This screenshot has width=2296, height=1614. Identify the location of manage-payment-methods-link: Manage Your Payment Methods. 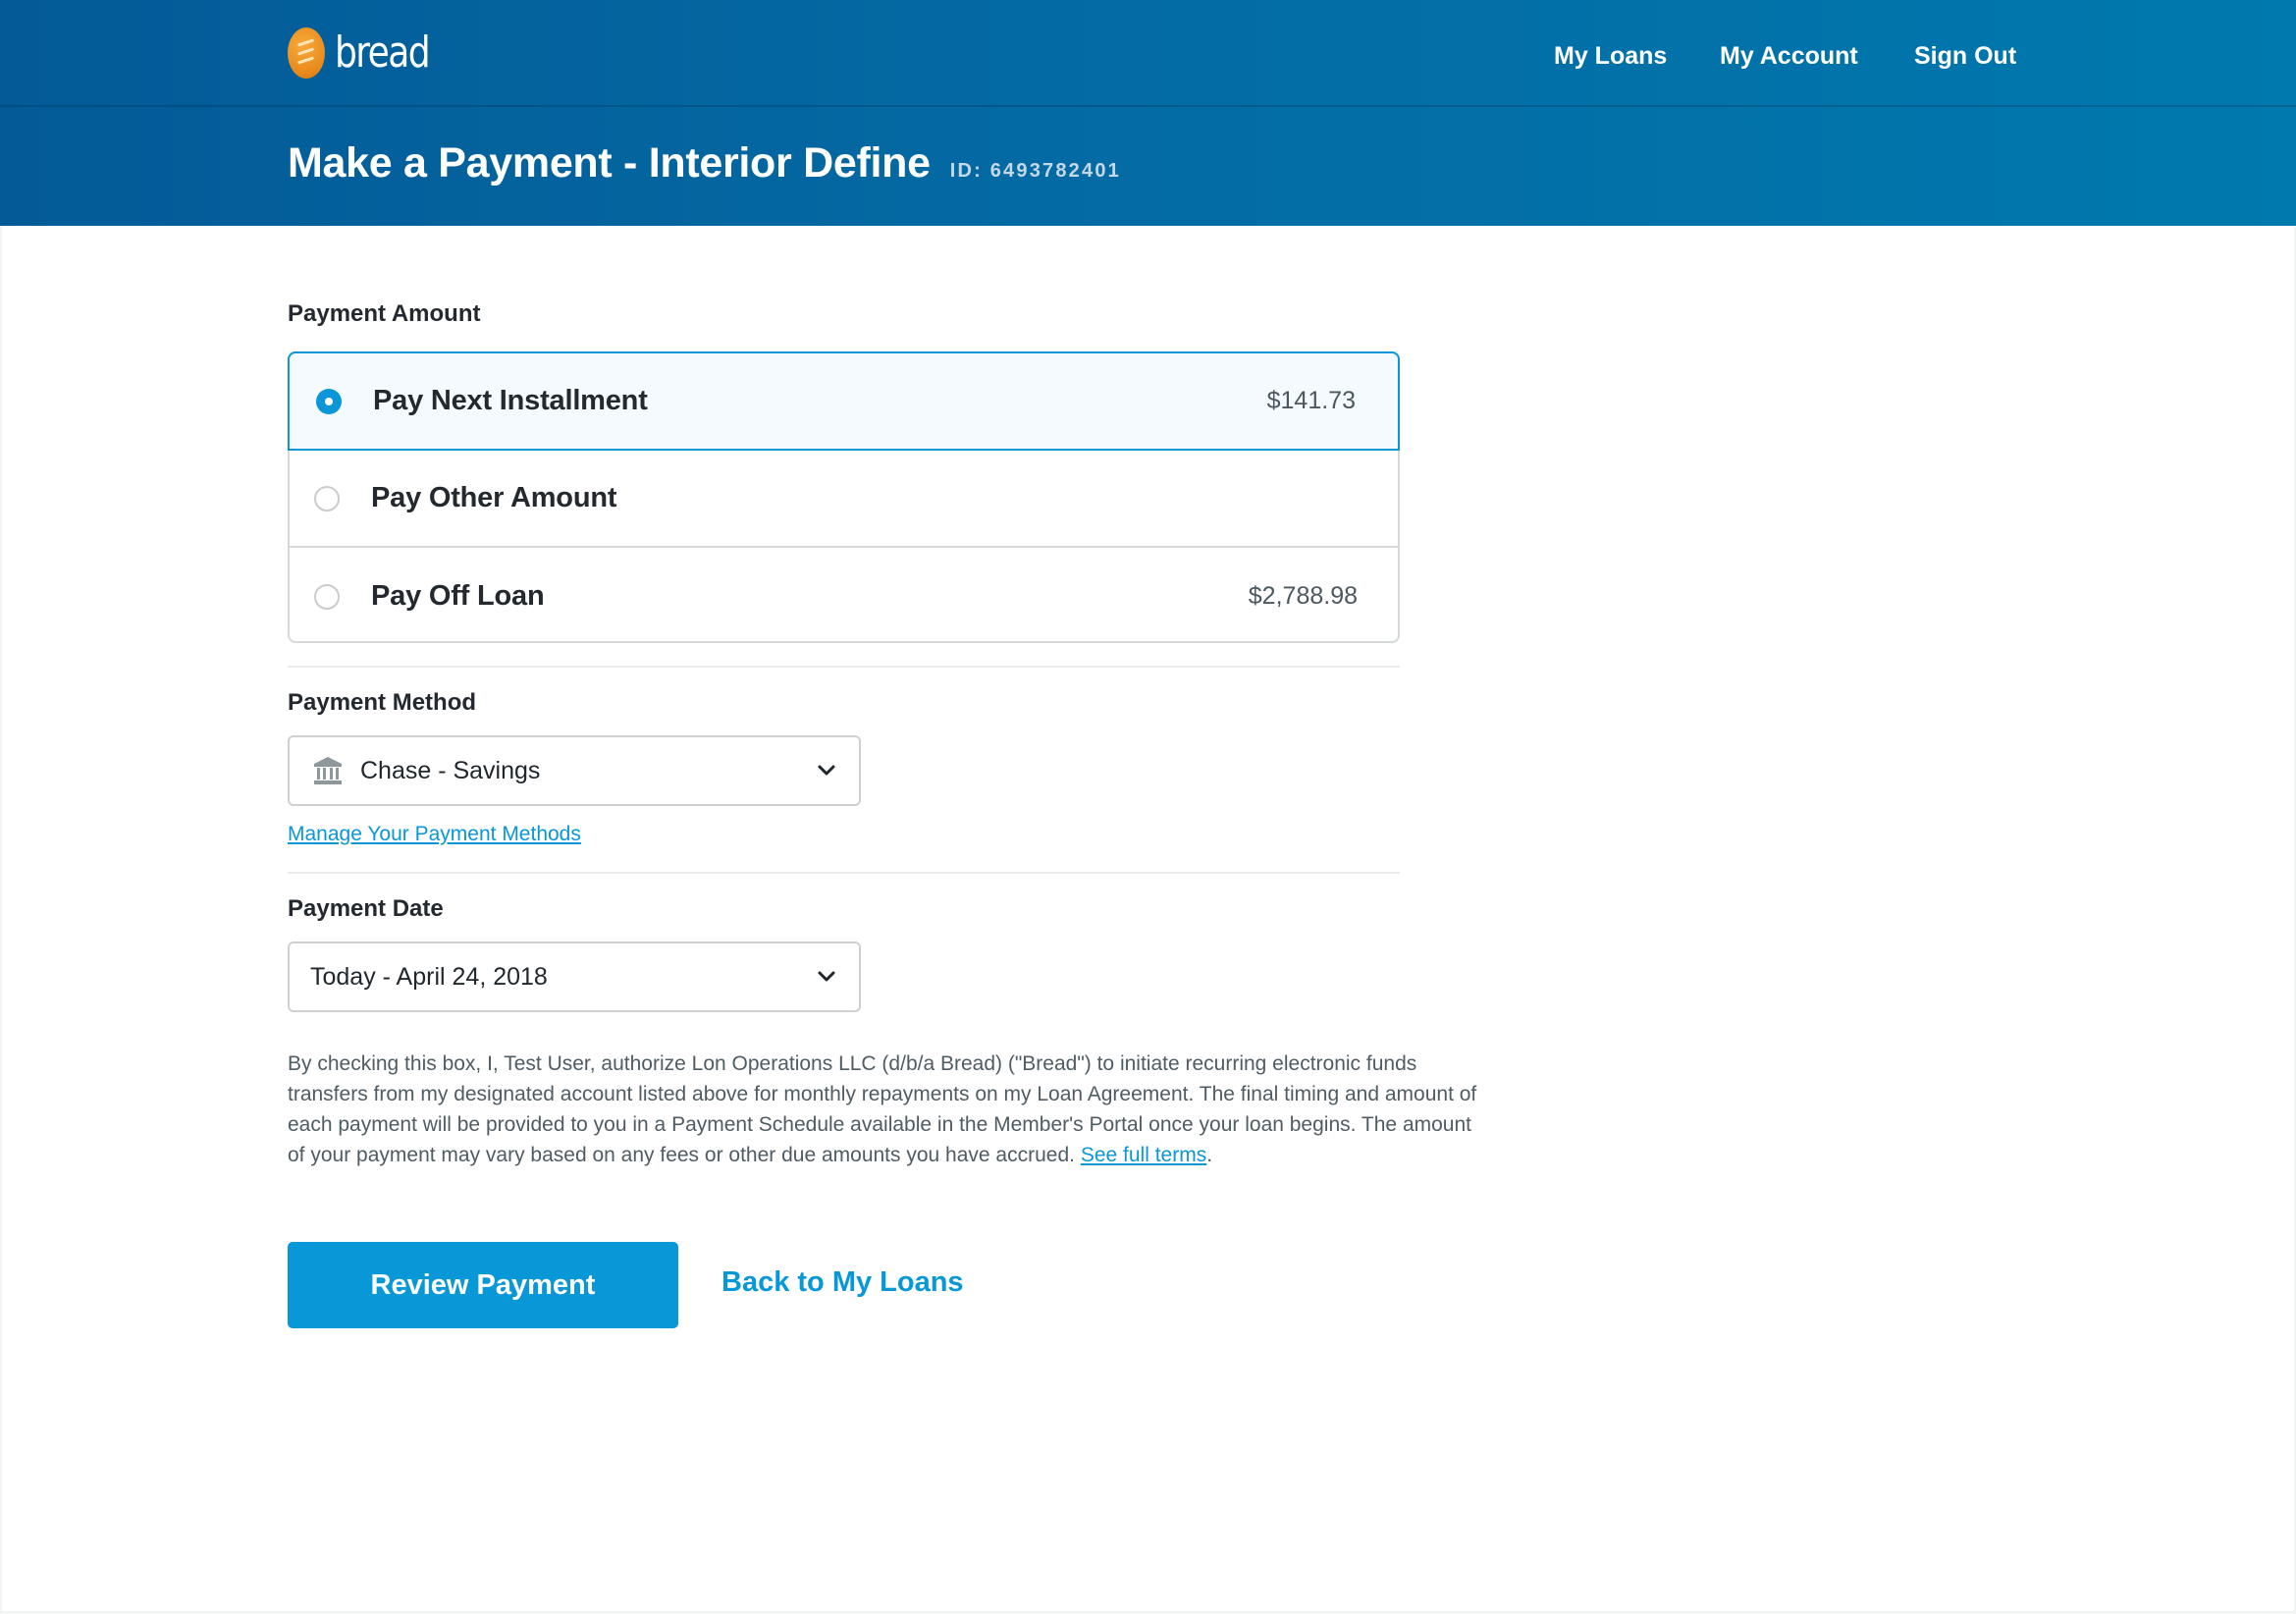
(435, 834).